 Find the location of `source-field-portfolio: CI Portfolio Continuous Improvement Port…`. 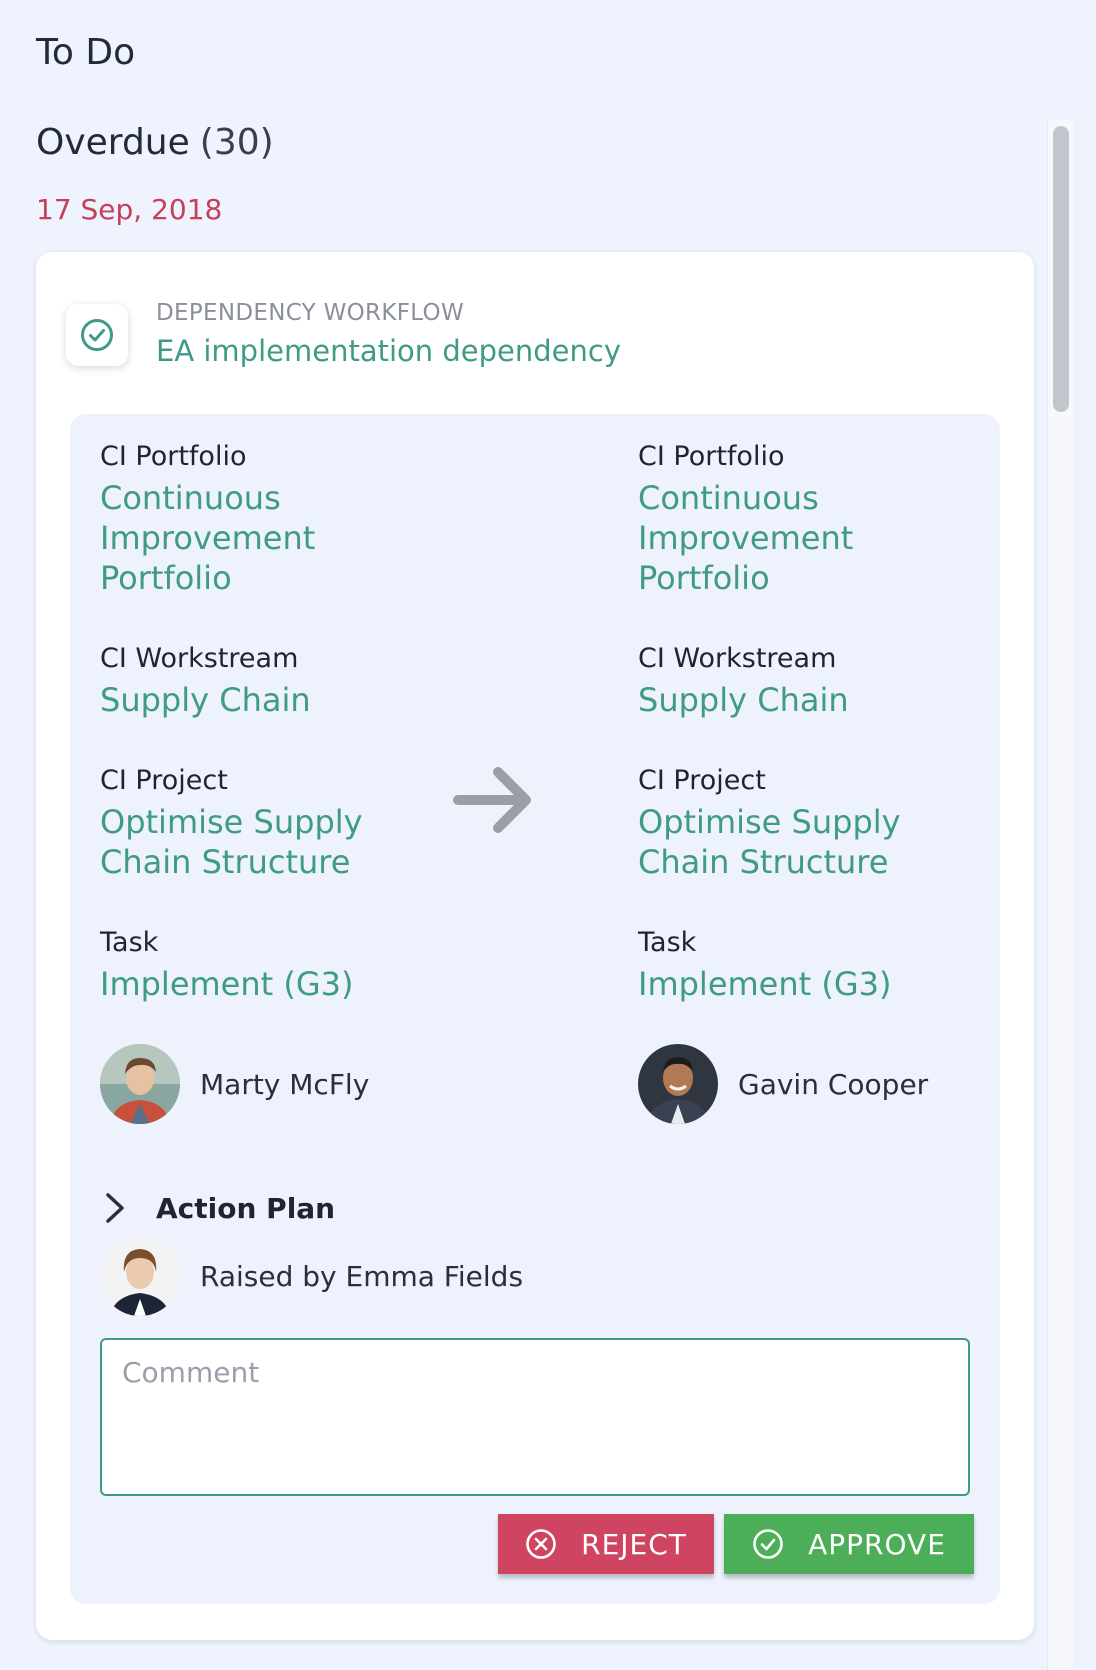

source-field-portfolio: CI Portfolio Continuous Improvement Port… is located at coordinates (280, 517).